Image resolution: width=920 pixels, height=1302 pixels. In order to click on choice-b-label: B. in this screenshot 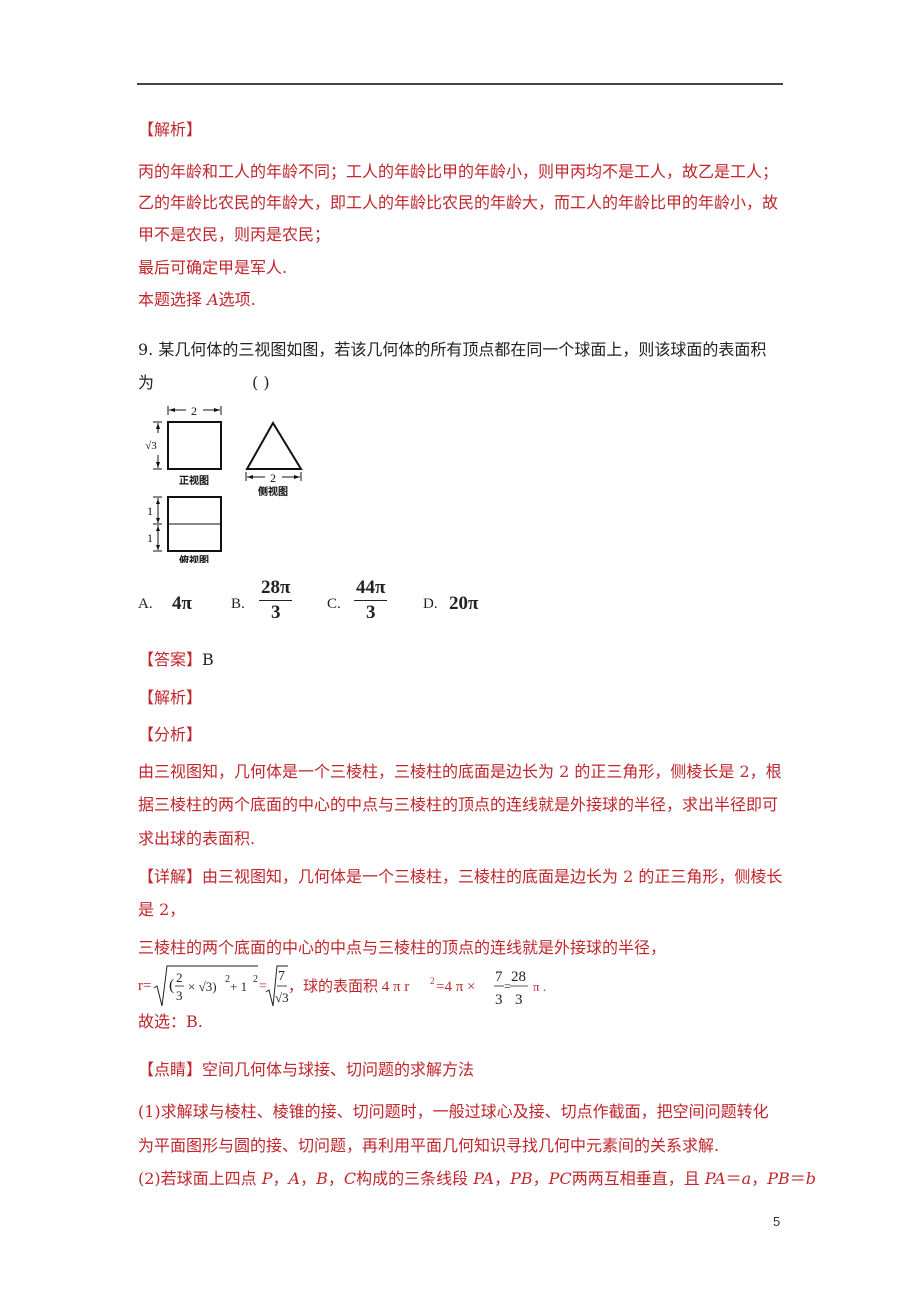, I will do `click(238, 604)`.